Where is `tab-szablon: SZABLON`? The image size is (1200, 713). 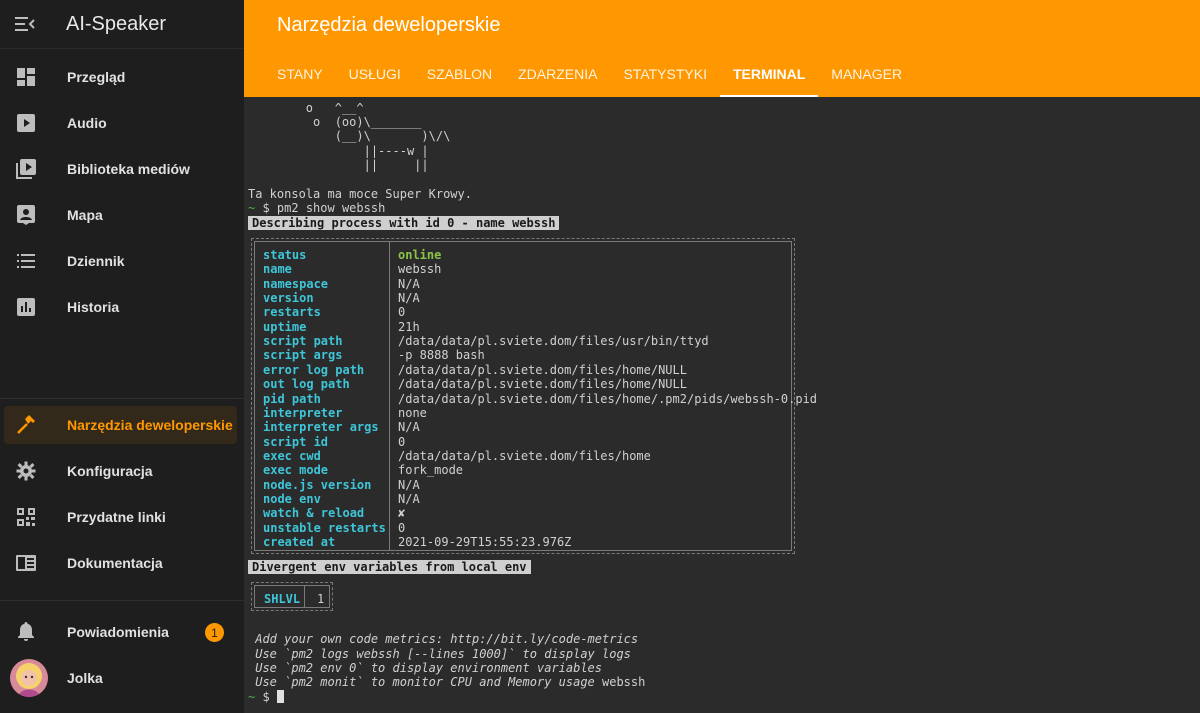 tab-szablon: SZABLON is located at coordinates (459, 73).